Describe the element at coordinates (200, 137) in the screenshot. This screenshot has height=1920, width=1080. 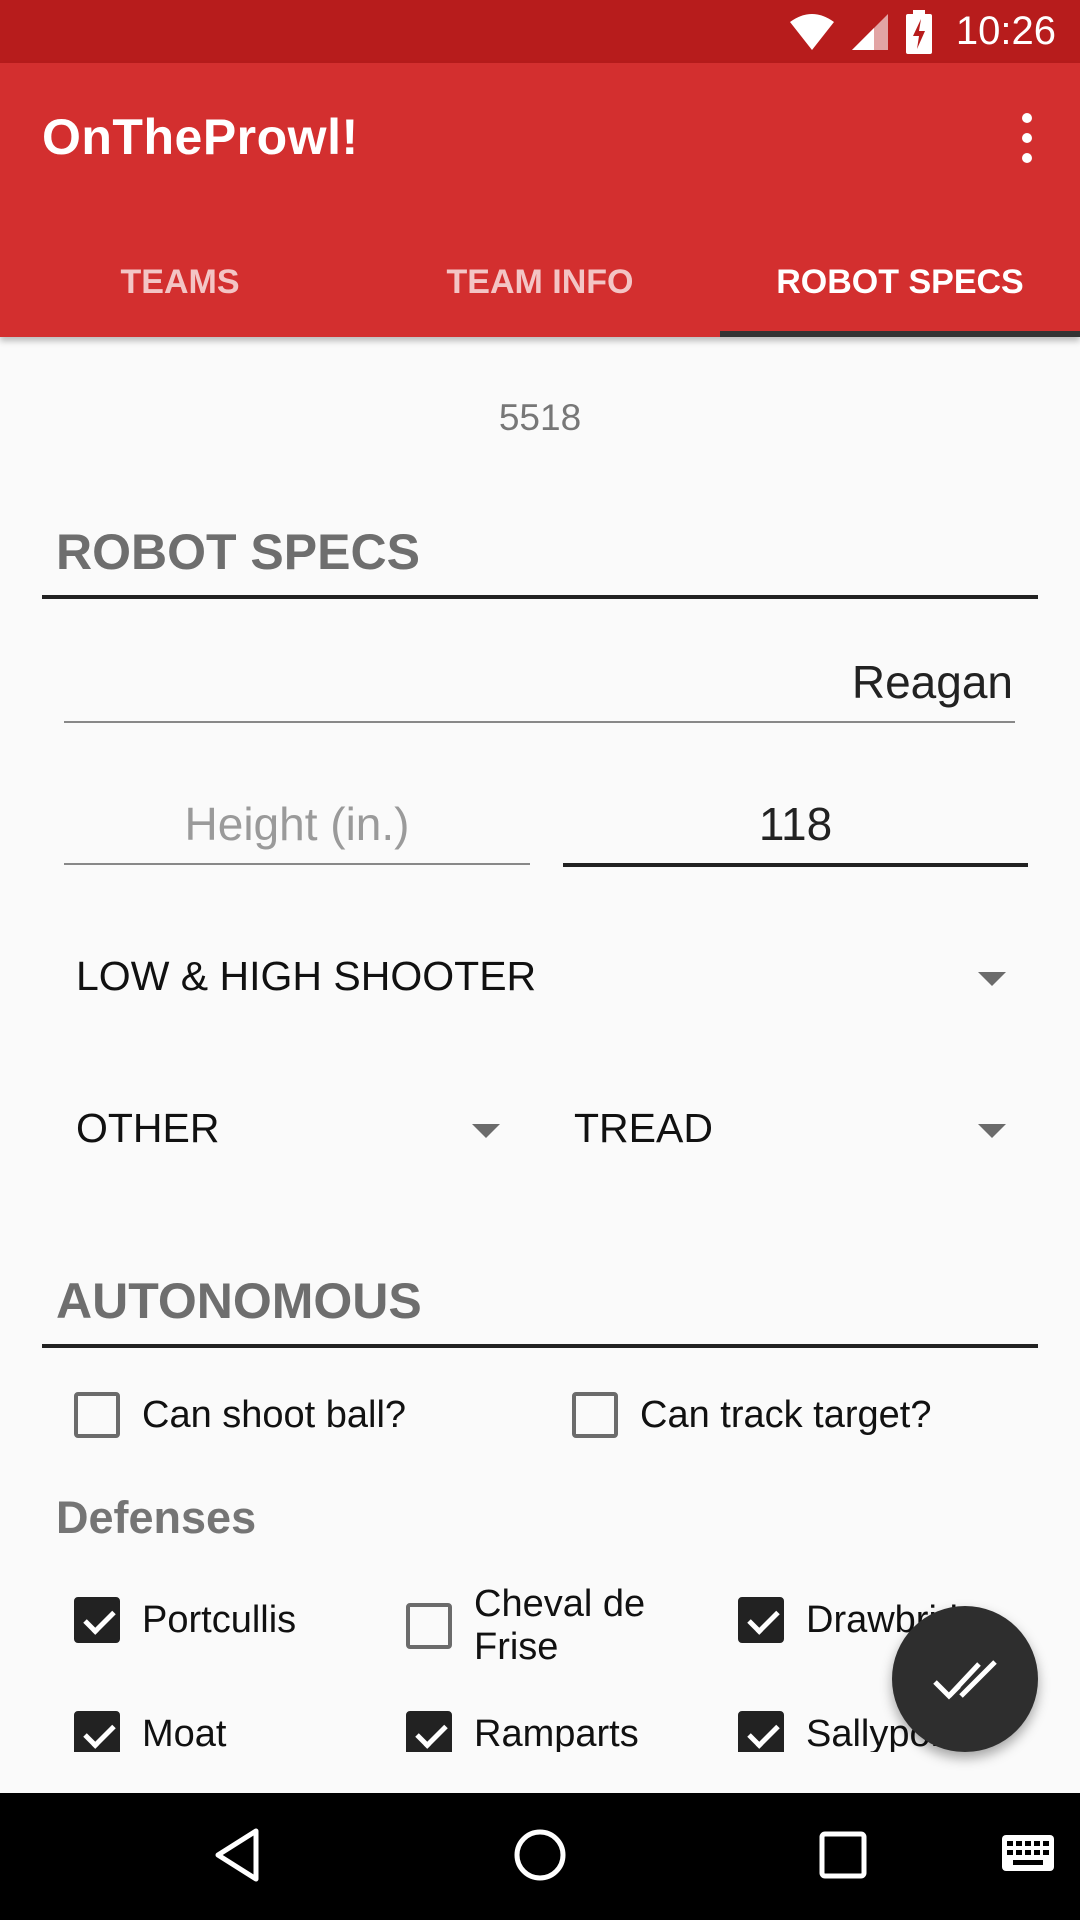
I see `app-title: OnTheProwl!` at that location.